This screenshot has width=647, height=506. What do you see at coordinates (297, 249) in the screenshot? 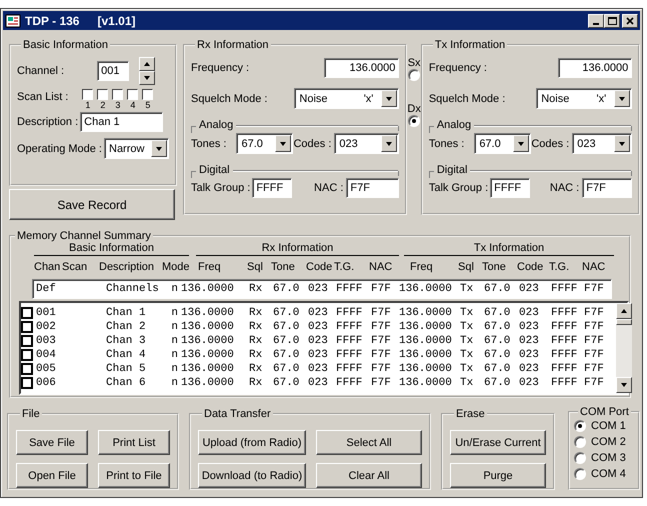
I see `column-group-header: Rx Information` at bounding box center [297, 249].